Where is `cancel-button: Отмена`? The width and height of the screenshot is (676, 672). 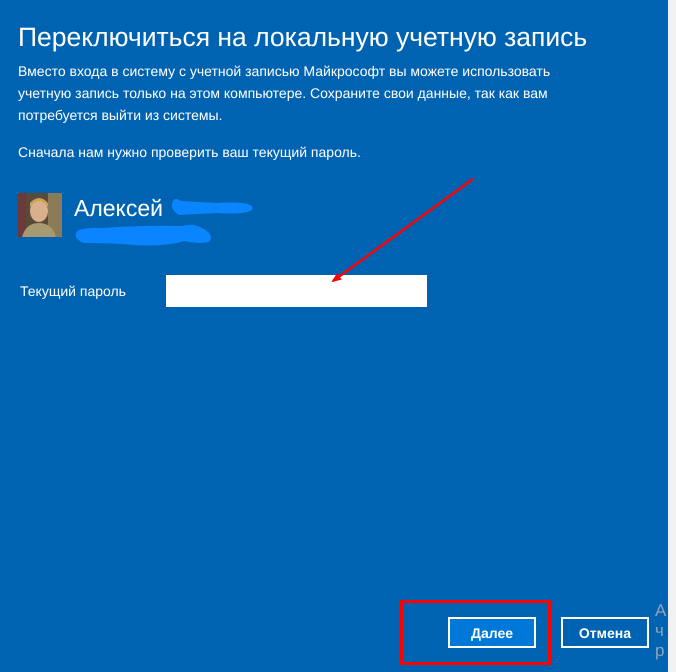
cancel-button: Отмена is located at coordinates (605, 632).